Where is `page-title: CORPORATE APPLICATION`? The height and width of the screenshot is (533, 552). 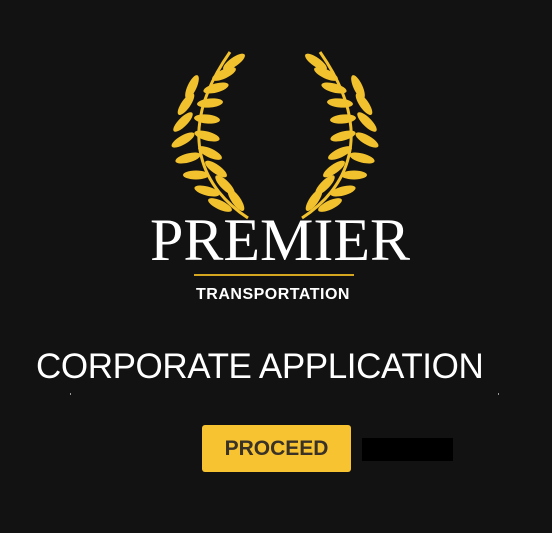
page-title: CORPORATE APPLICATION is located at coordinates (260, 366).